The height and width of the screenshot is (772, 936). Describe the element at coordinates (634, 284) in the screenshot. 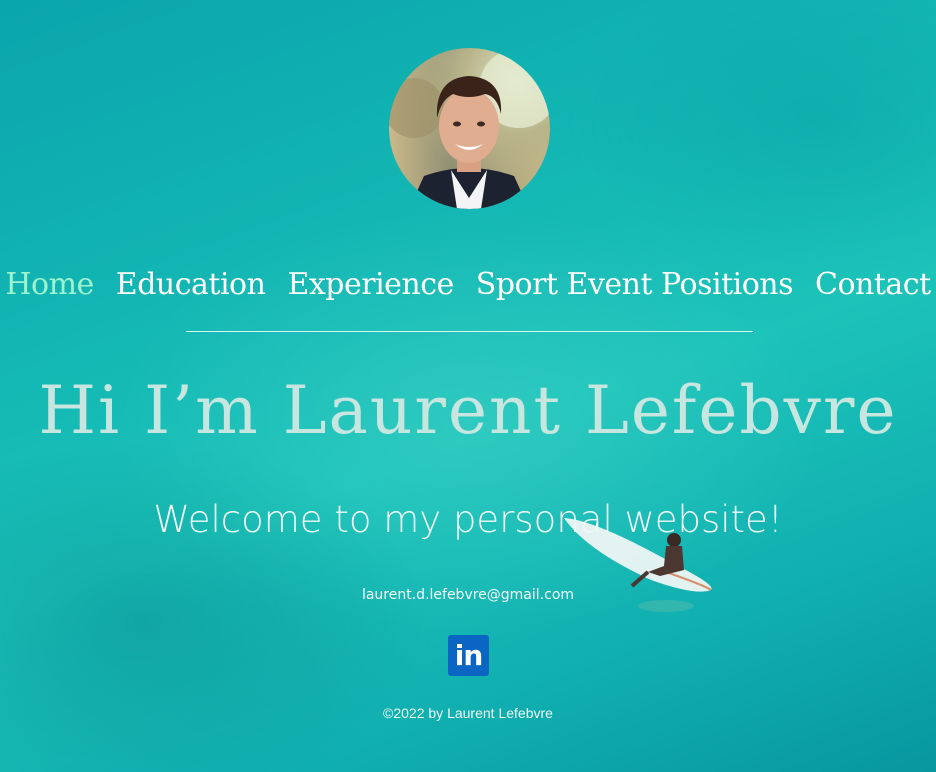

I see `nav-item-sport-event-positions: Sport Event Positions` at that location.